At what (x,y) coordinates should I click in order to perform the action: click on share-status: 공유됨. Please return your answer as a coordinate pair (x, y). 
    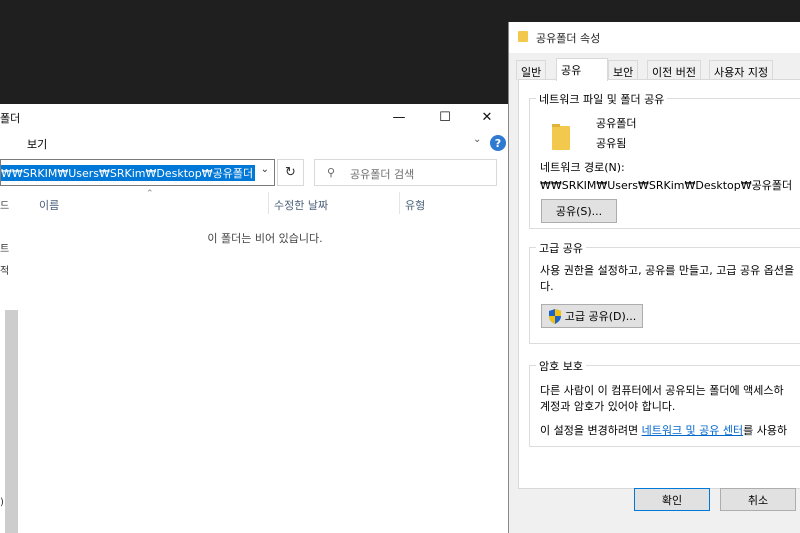
    Looking at the image, I should click on (611, 143).